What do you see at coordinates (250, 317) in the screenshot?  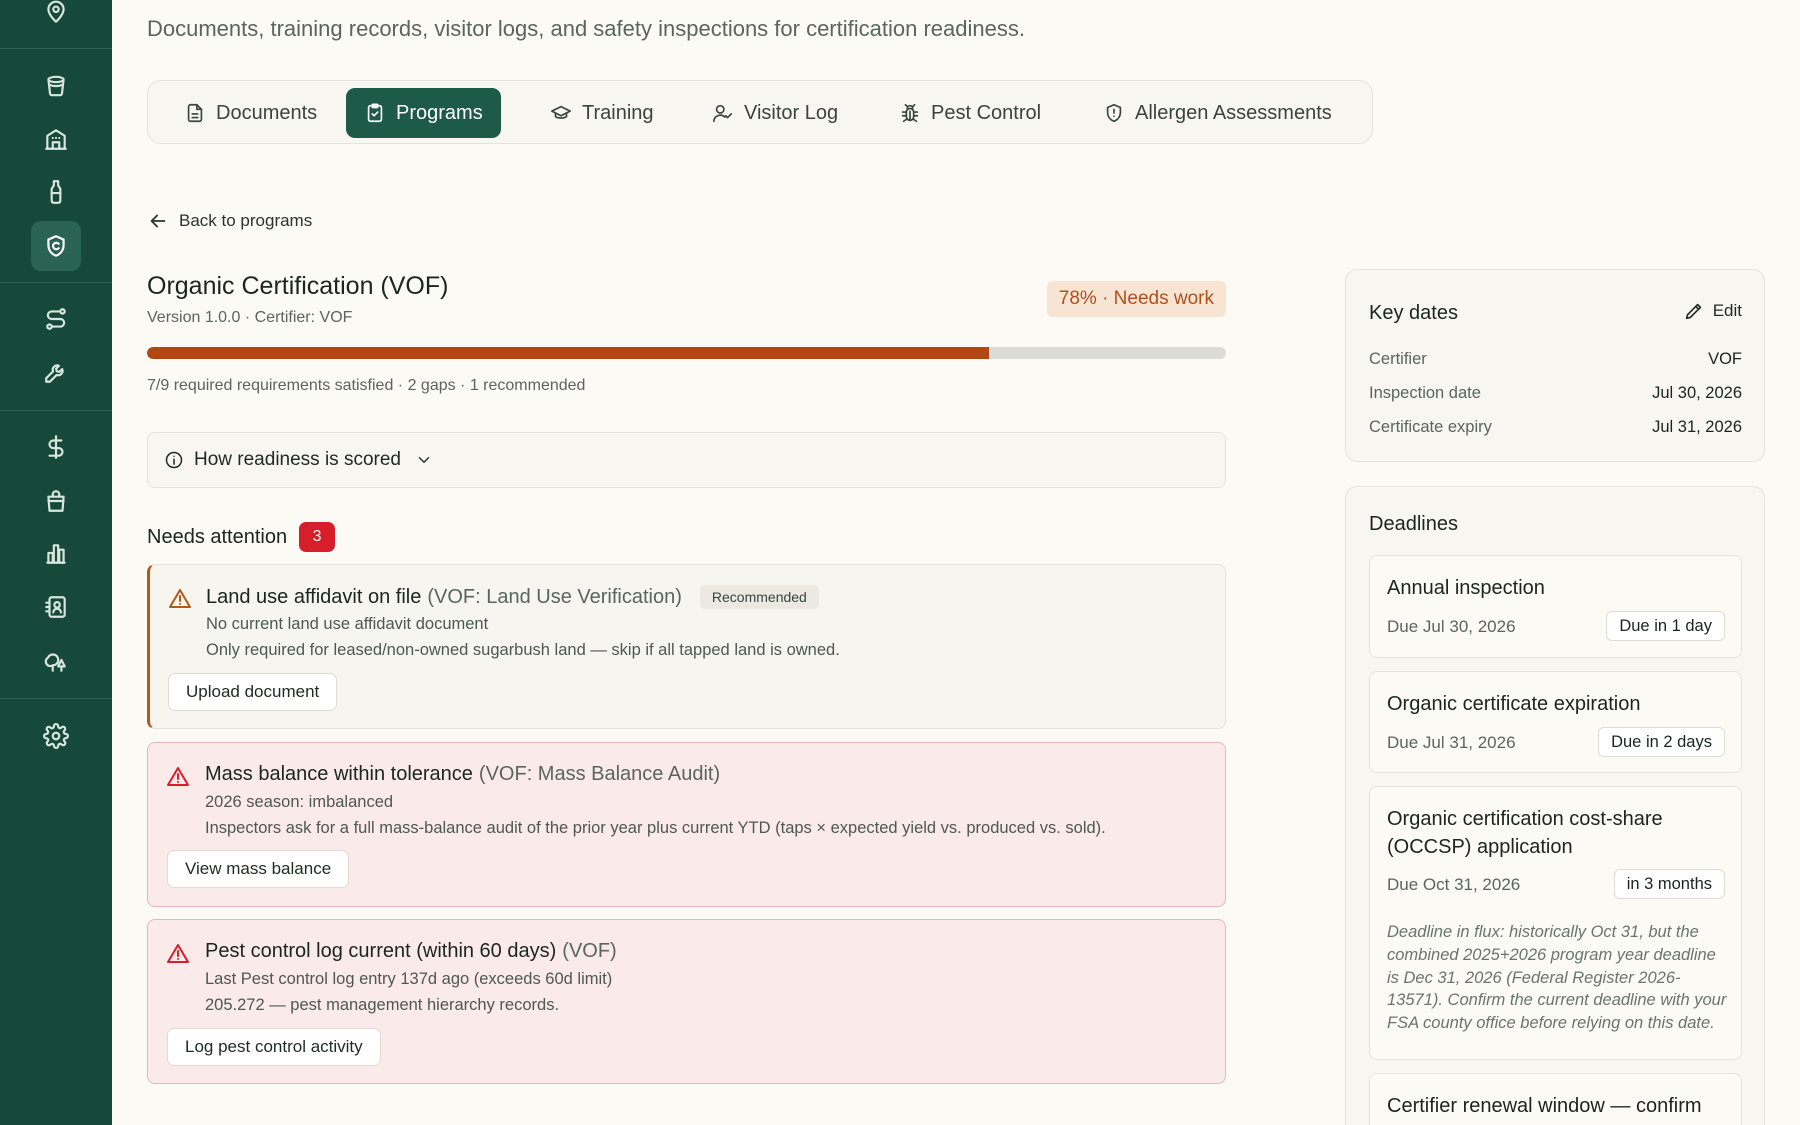 I see `program-meta: Version 1.0.0 · Certifier: VOF` at bounding box center [250, 317].